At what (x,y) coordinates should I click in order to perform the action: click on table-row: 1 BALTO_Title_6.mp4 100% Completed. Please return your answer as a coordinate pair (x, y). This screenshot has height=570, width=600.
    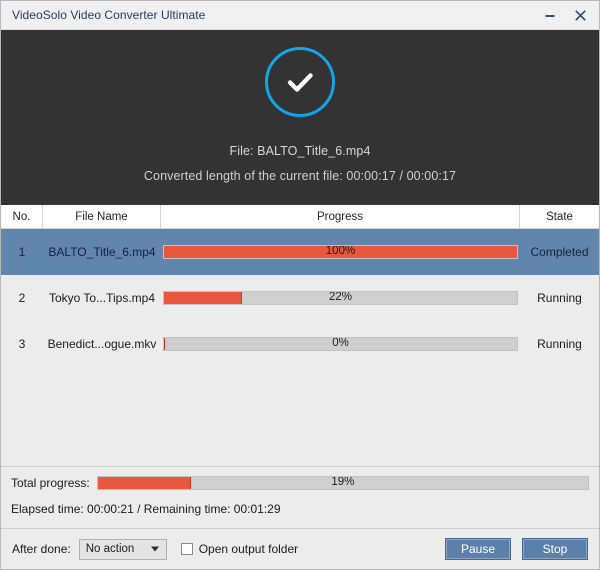
    Looking at the image, I should click on (300, 252).